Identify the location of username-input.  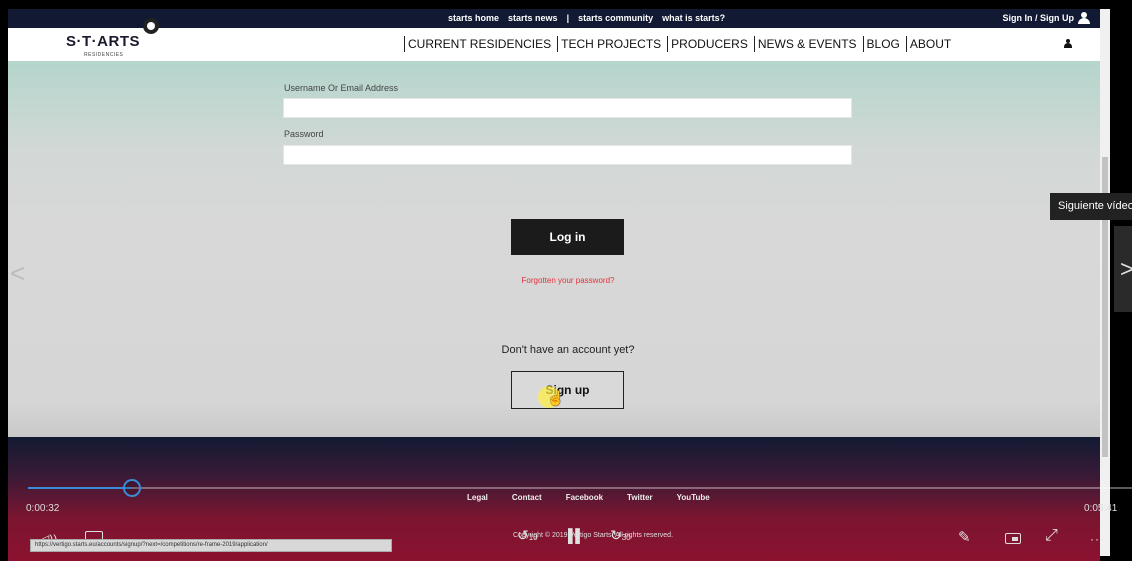
(567, 108).